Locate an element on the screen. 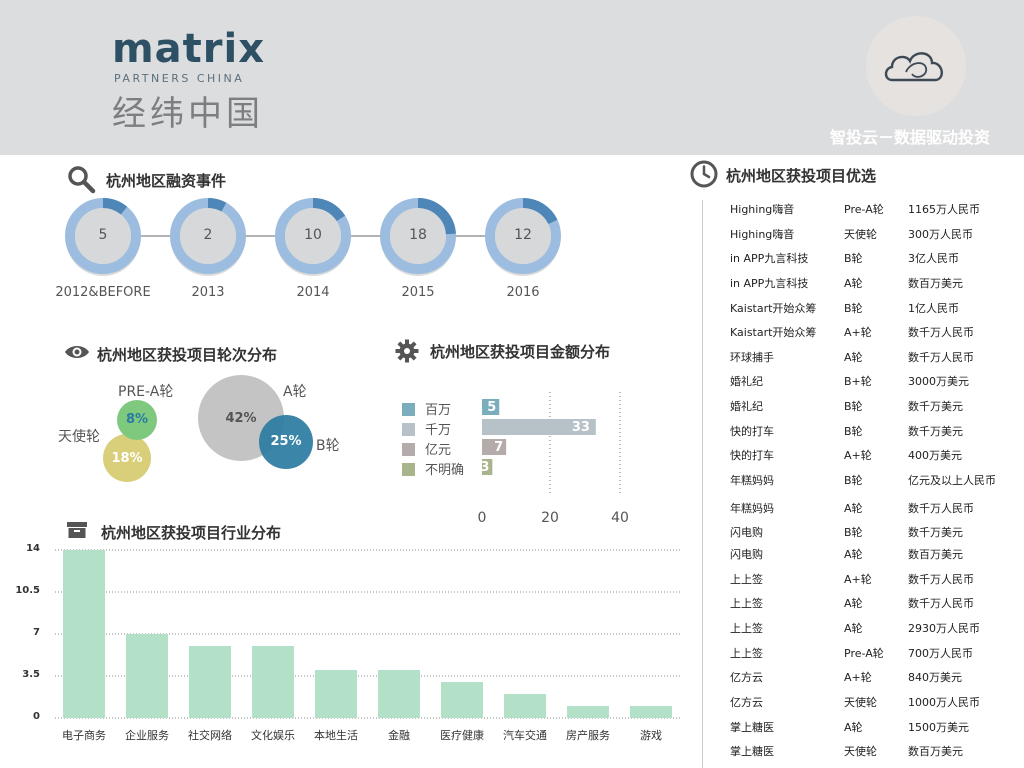  project-row: Kaistart开始众筹 A+轮 数千万人民币 is located at coordinates (870, 334).